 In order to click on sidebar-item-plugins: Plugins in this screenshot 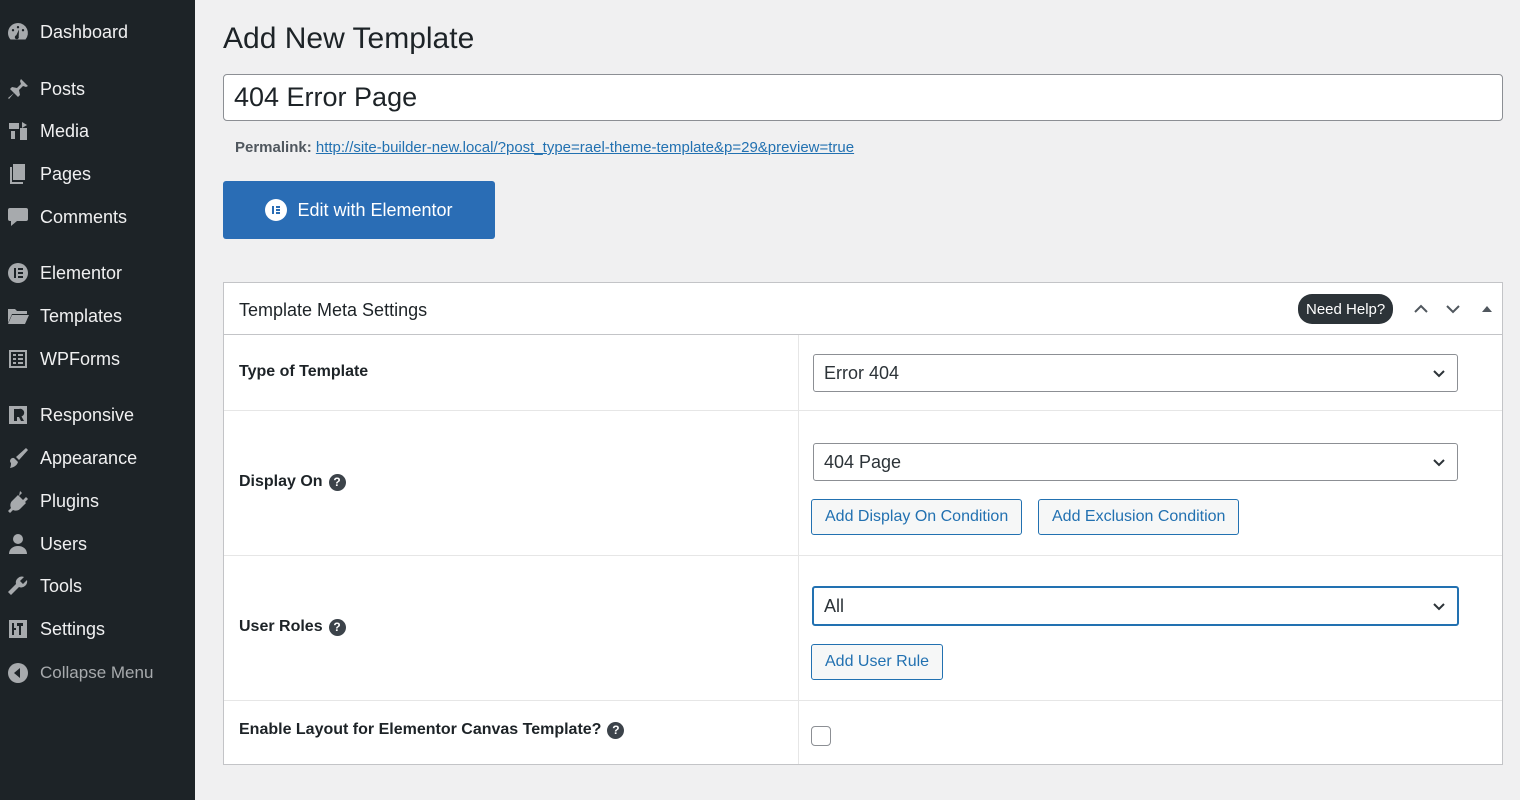, I will do `click(97, 501)`.